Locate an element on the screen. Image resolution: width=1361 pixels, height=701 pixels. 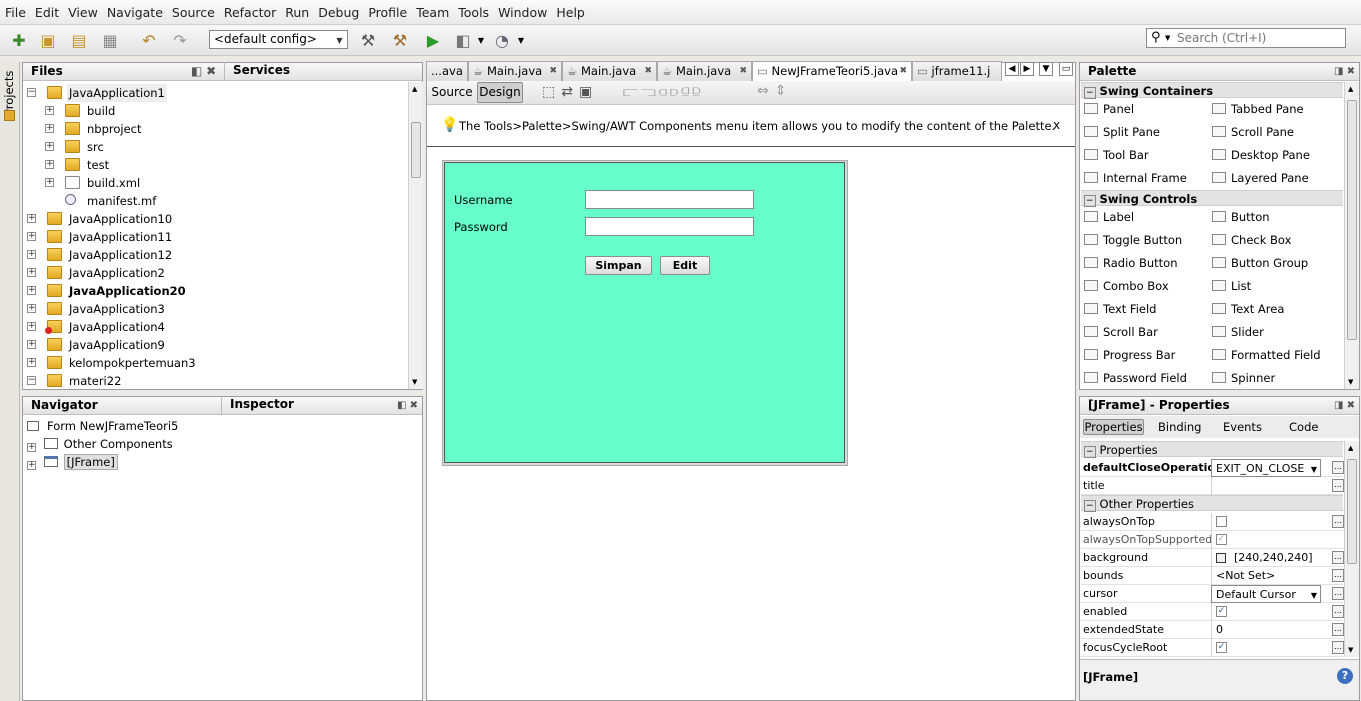
palette-container-item: Tabbed Pane is located at coordinates (1258, 109).